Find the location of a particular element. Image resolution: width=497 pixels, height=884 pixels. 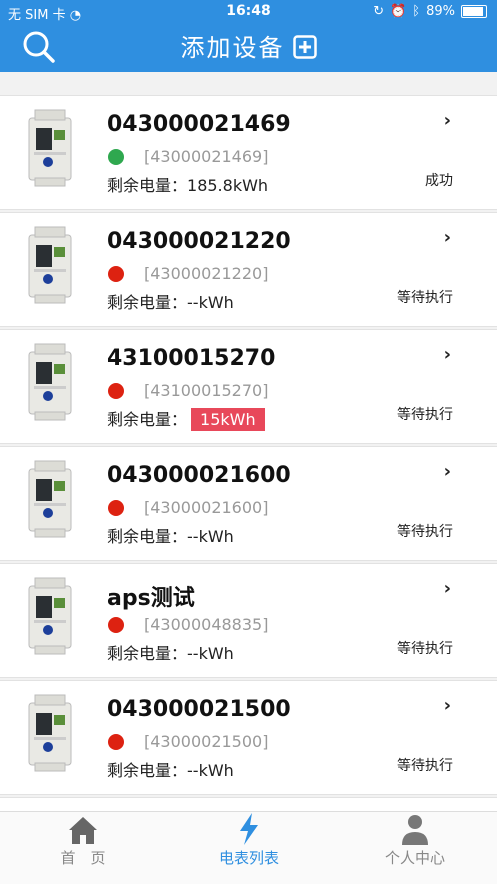

status-right: ↻ ⏰ ᛒ 89% is located at coordinates (430, 11).